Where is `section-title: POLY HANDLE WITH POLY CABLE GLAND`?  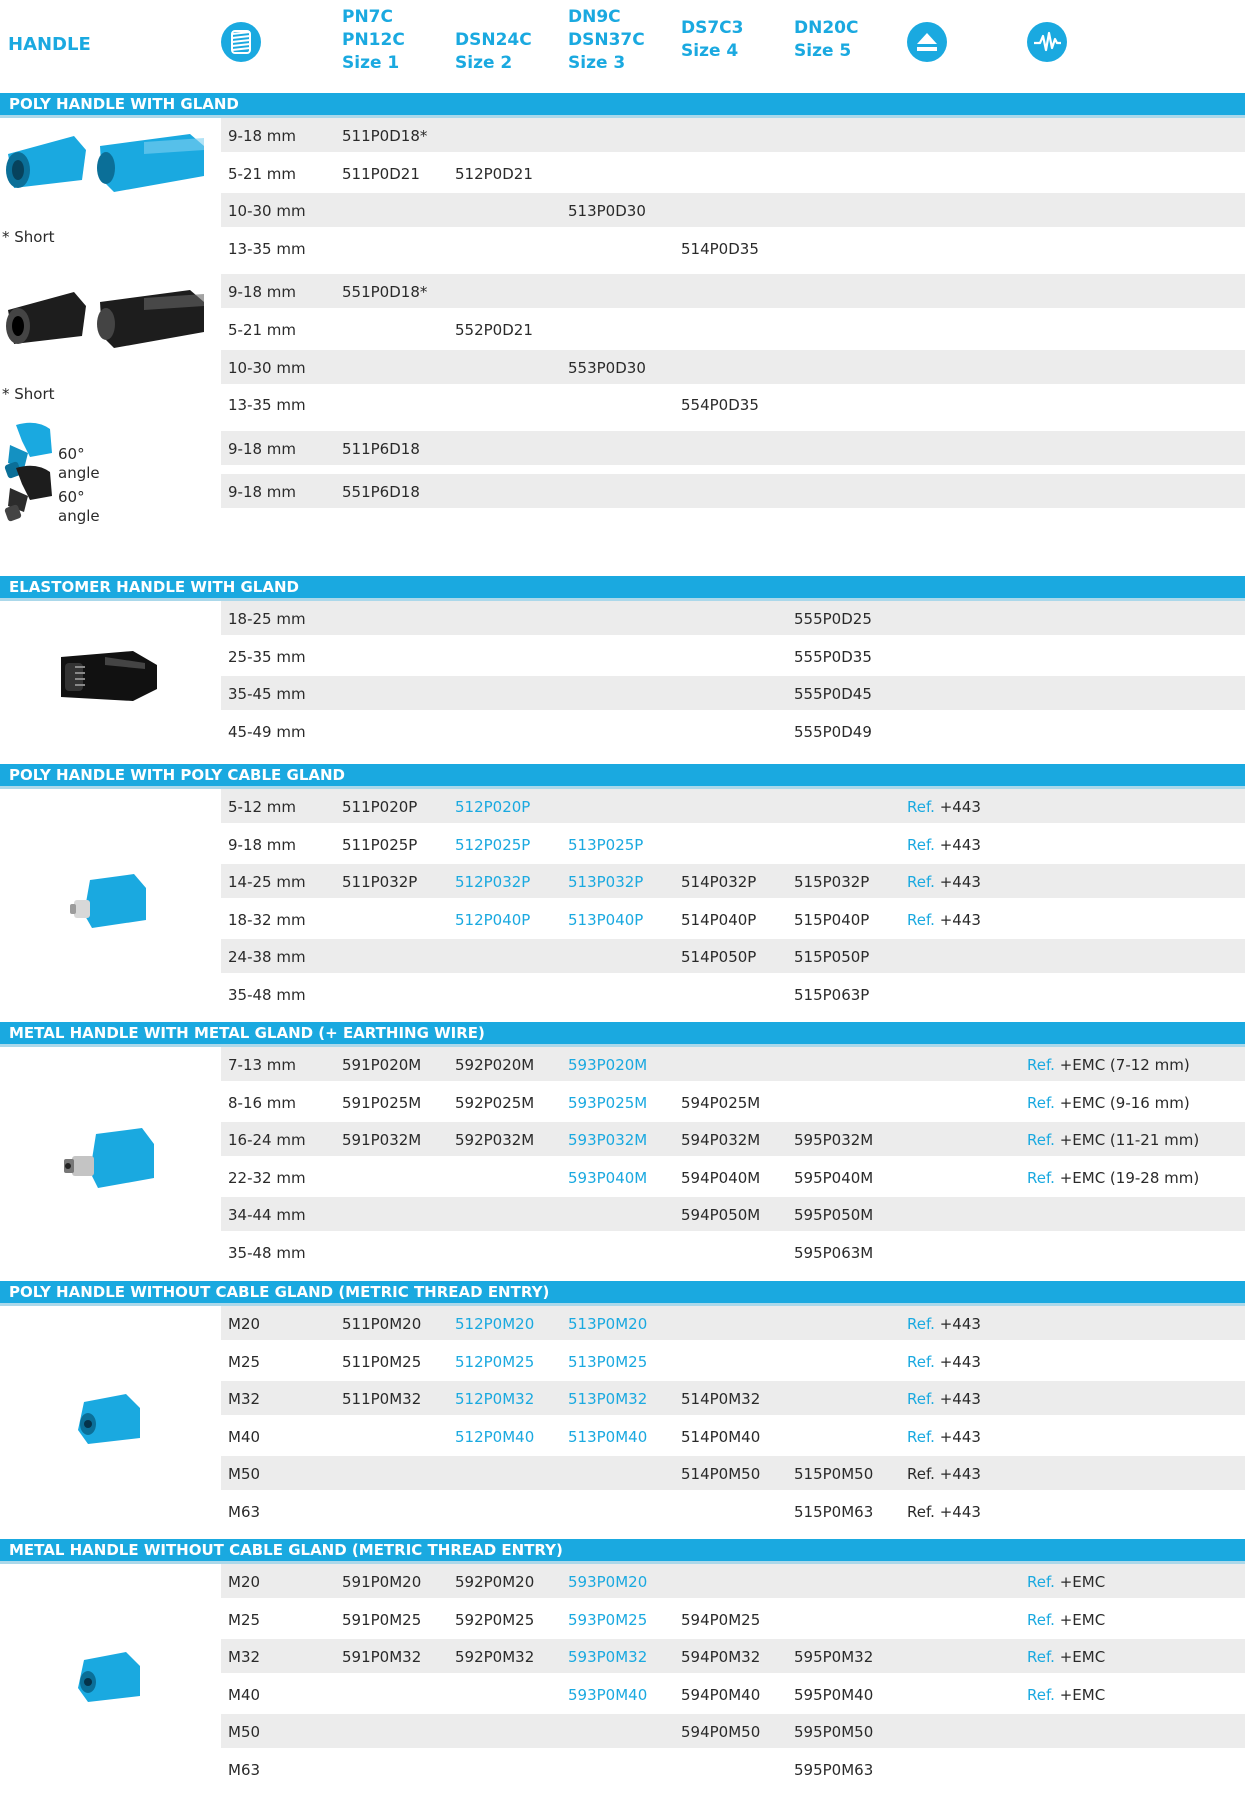
section-title: POLY HANDLE WITH POLY CABLE GLAND is located at coordinates (177, 775).